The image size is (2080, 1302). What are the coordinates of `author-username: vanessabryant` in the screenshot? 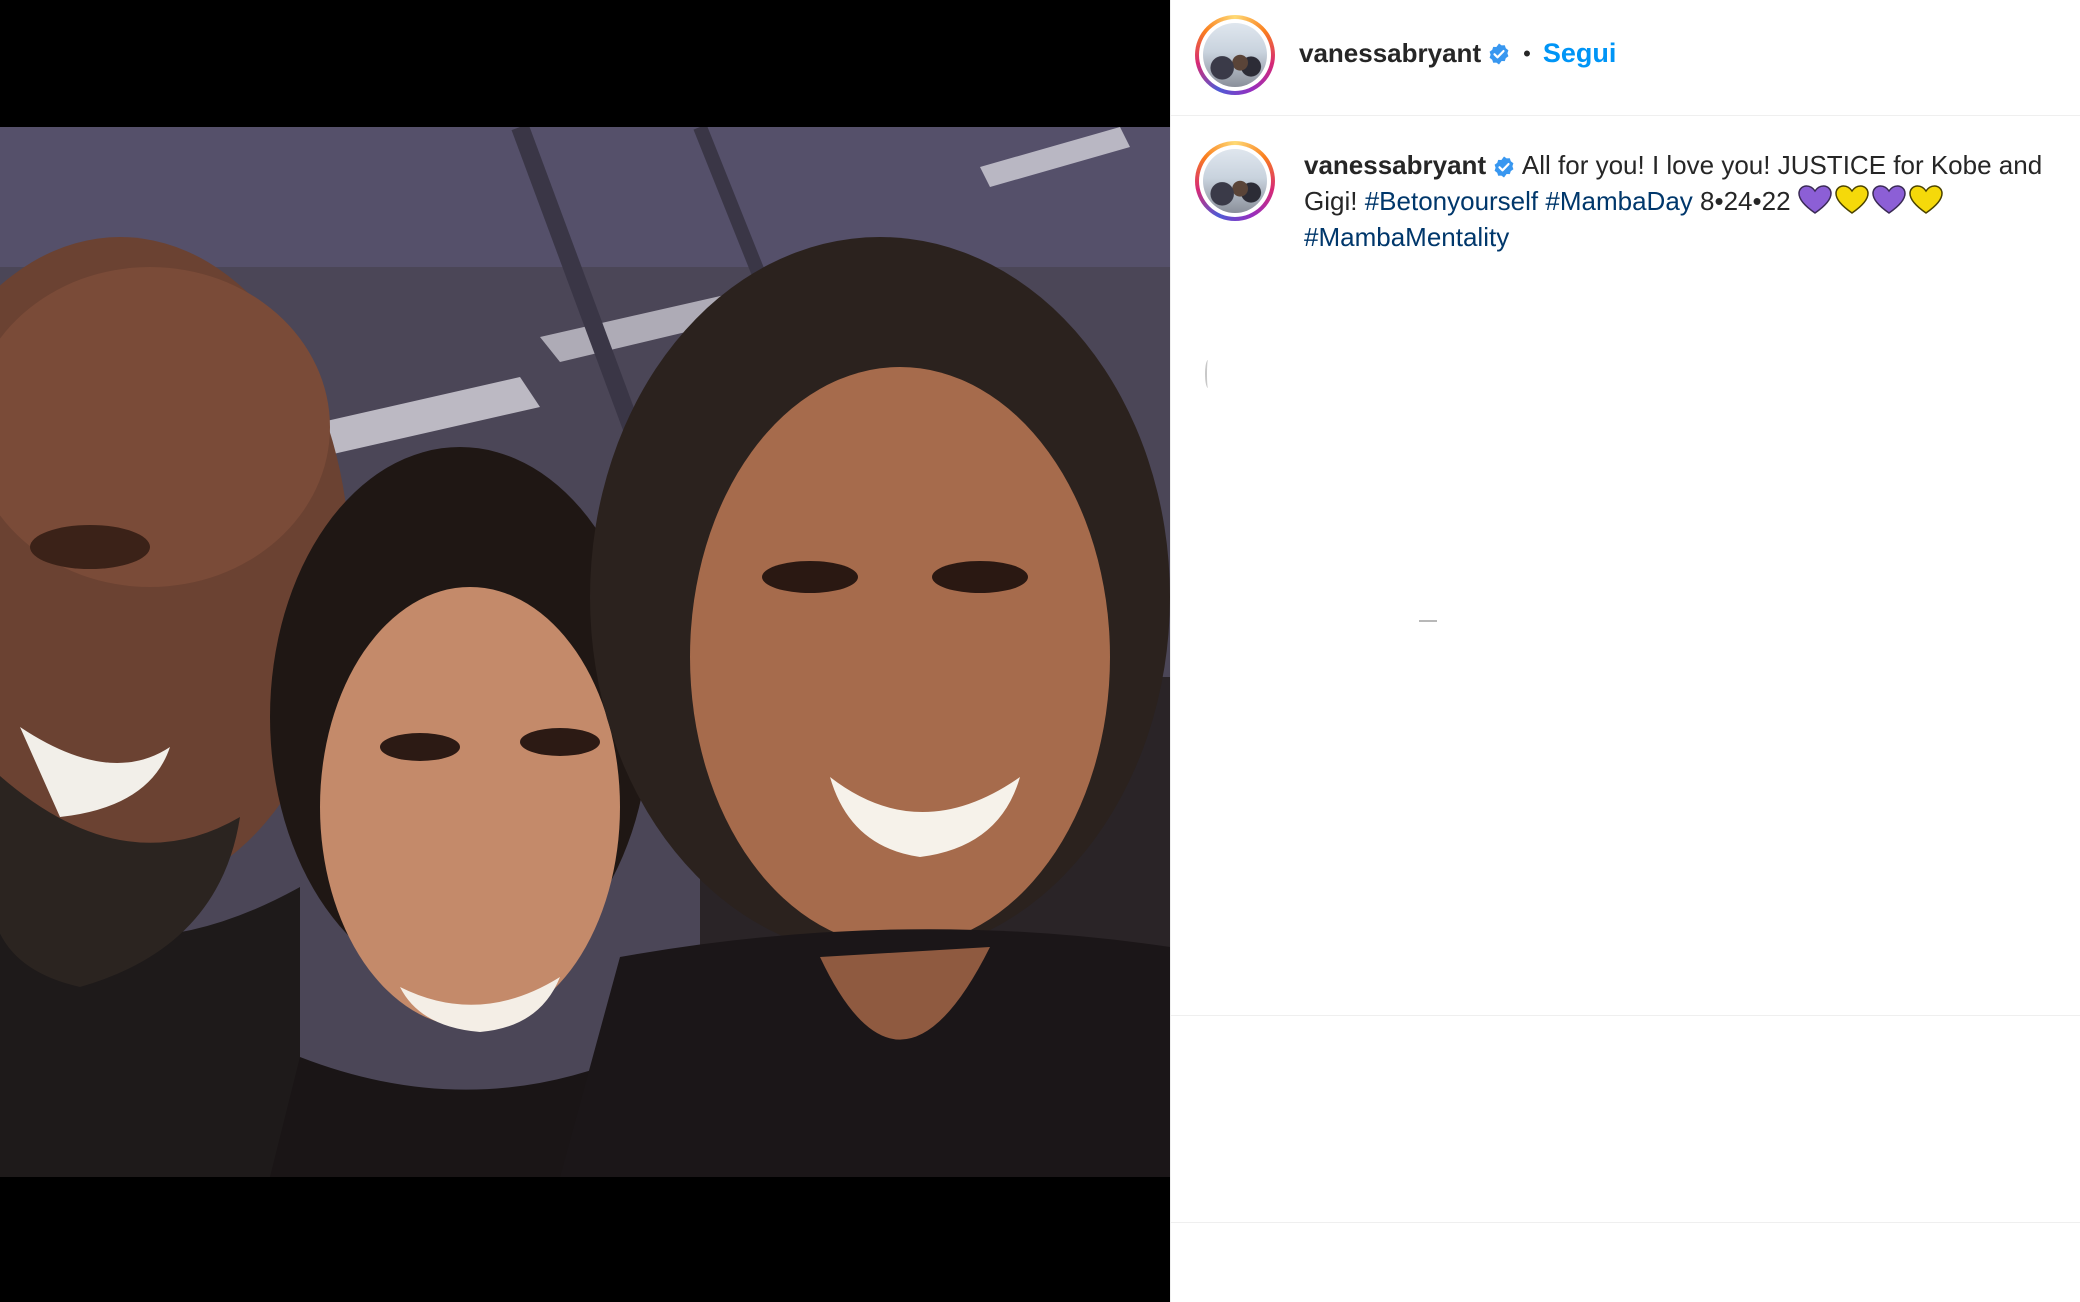 It's located at (1390, 53).